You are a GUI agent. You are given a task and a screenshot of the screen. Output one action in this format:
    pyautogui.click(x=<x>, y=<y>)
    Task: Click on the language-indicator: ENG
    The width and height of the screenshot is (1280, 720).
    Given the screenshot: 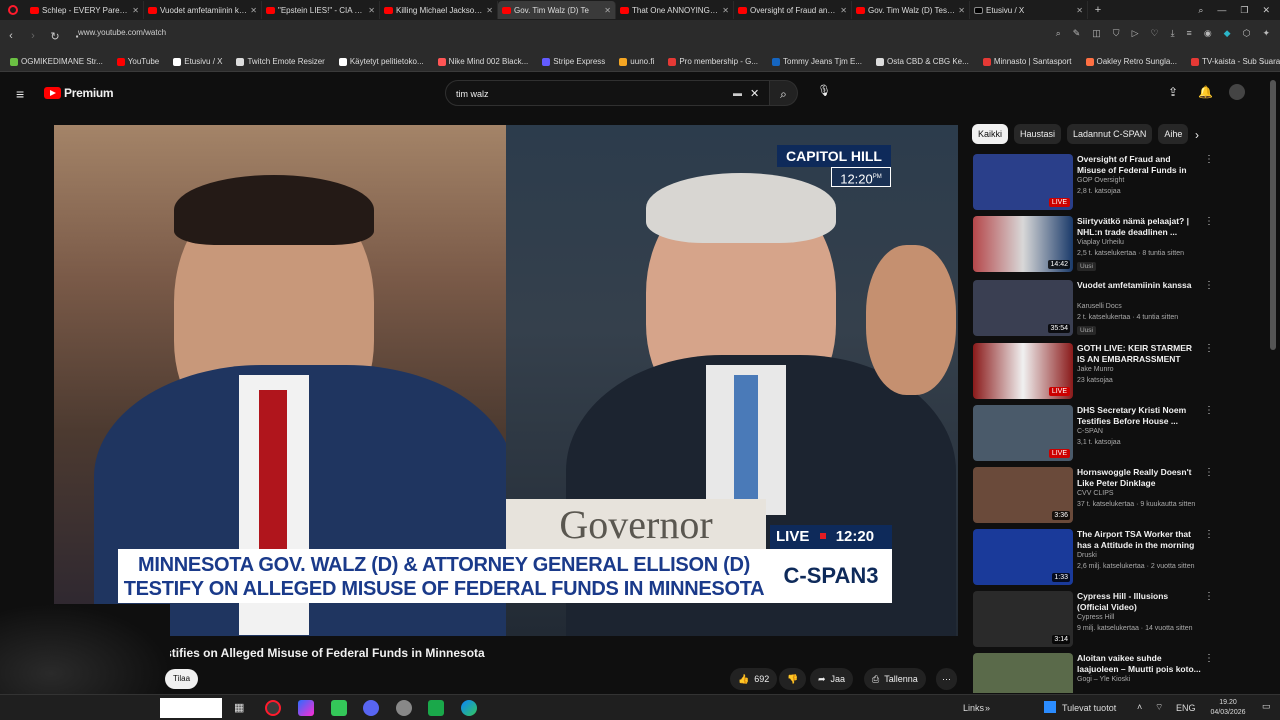 What is the action you would take?
    pyautogui.click(x=1186, y=708)
    